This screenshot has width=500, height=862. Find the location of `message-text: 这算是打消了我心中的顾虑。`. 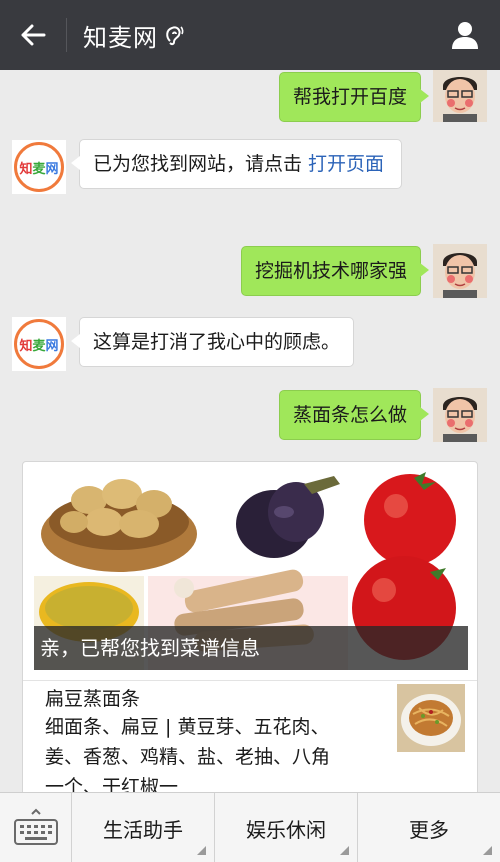

message-text: 这算是打消了我心中的顾虑。 is located at coordinates (217, 342).